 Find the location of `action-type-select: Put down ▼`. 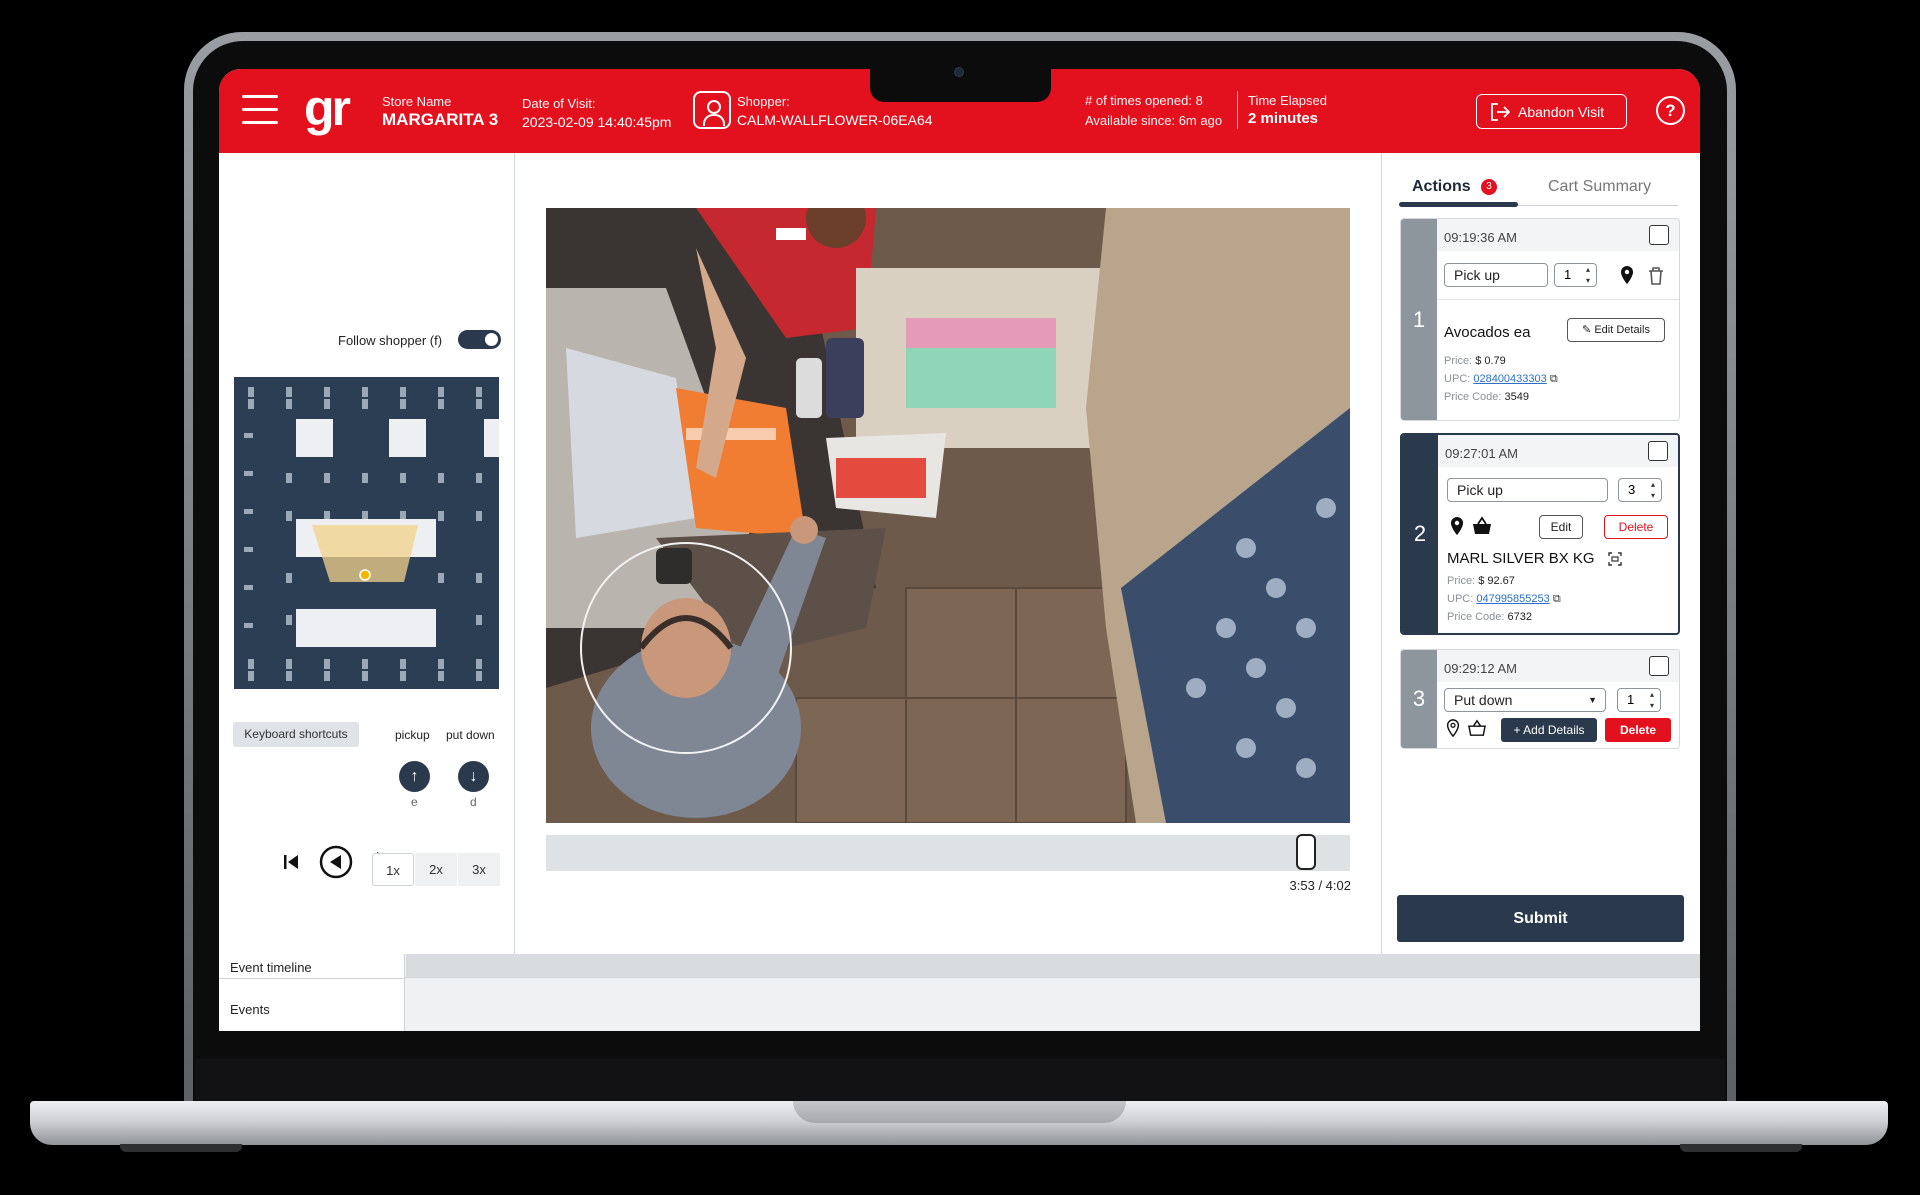

action-type-select: Put down ▼ is located at coordinates (1525, 700).